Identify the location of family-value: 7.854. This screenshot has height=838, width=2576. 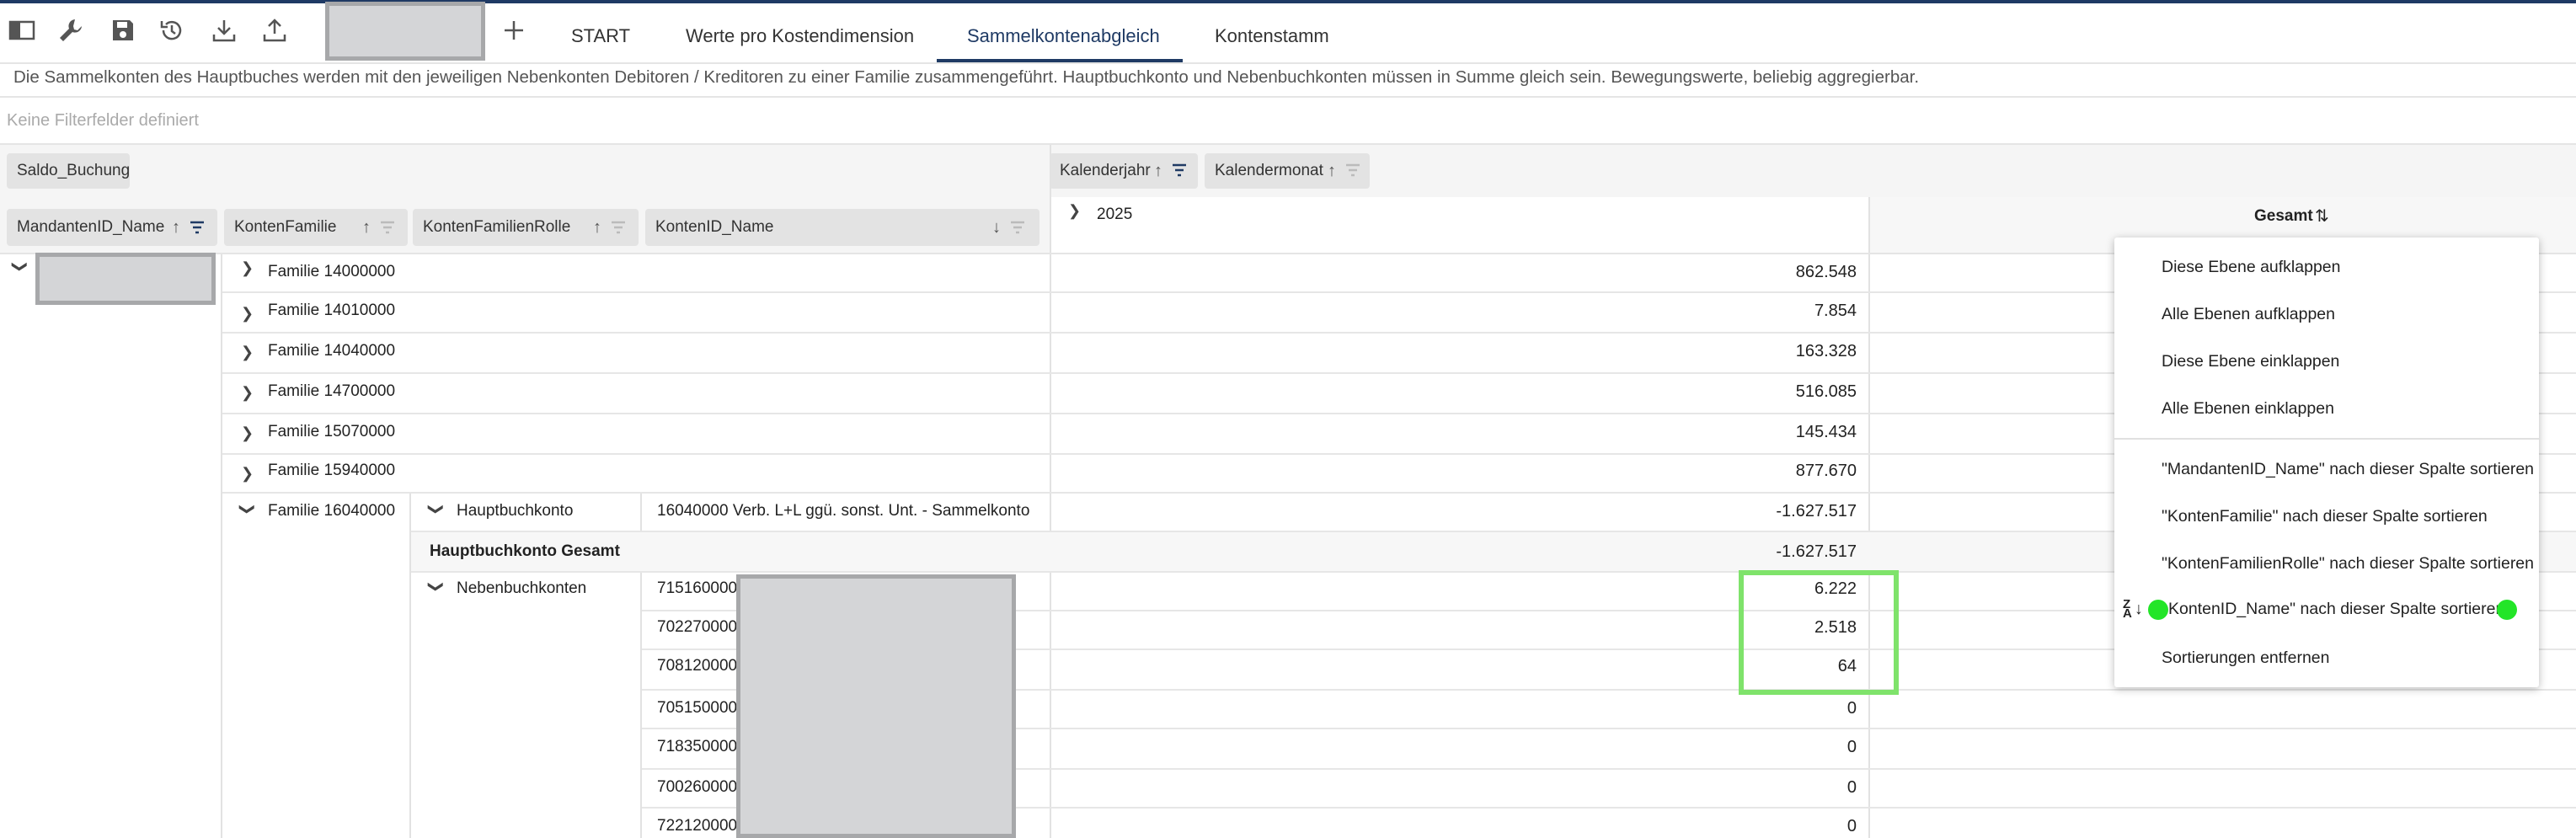
(1835, 311).